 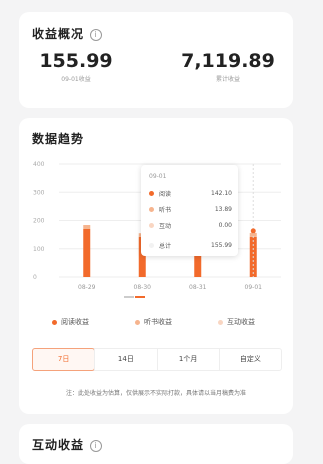 I want to click on tab-custom: 自定义, so click(x=249, y=359).